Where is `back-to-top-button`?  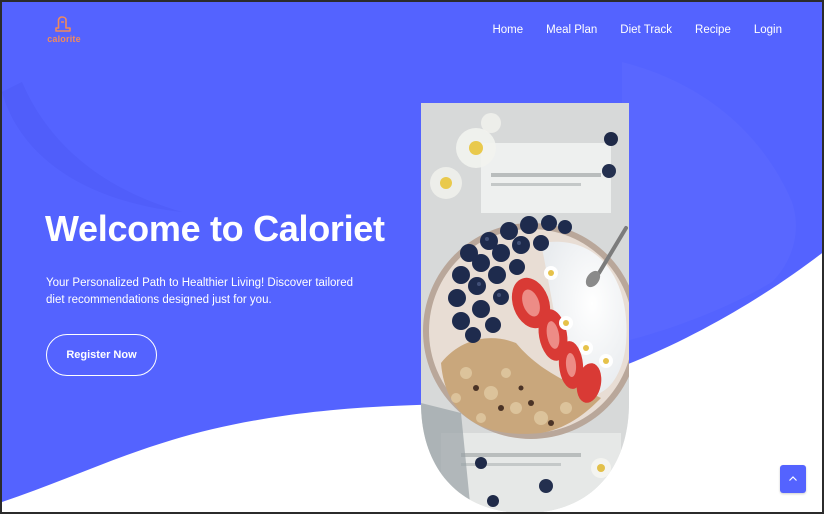
back-to-top-button is located at coordinates (793, 479).